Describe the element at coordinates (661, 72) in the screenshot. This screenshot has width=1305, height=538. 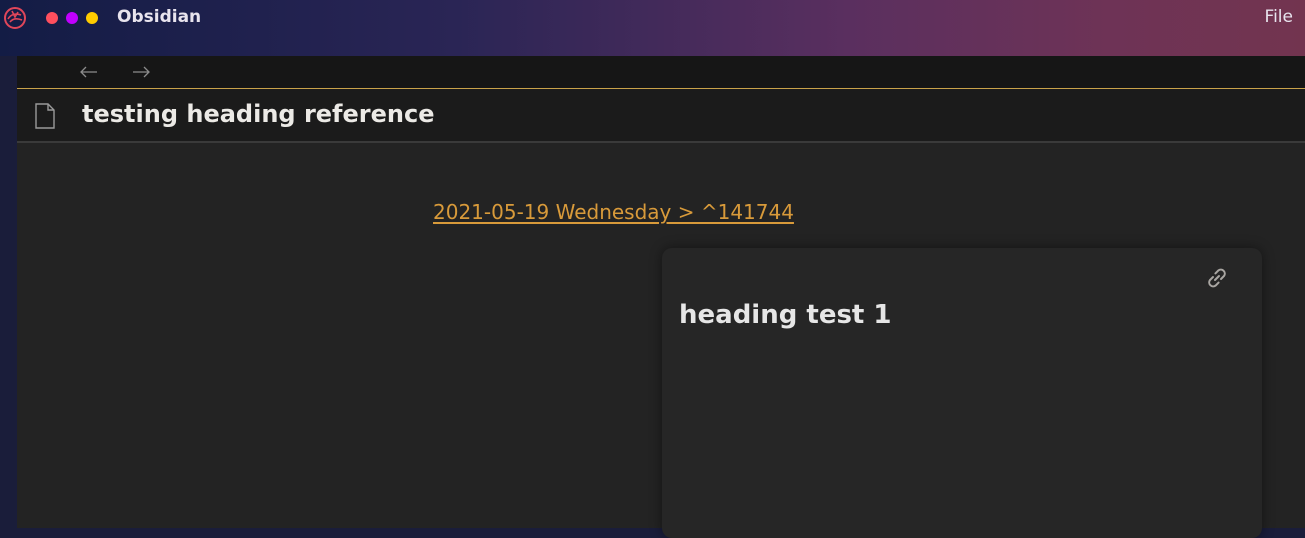
I see `navigation-bar` at that location.